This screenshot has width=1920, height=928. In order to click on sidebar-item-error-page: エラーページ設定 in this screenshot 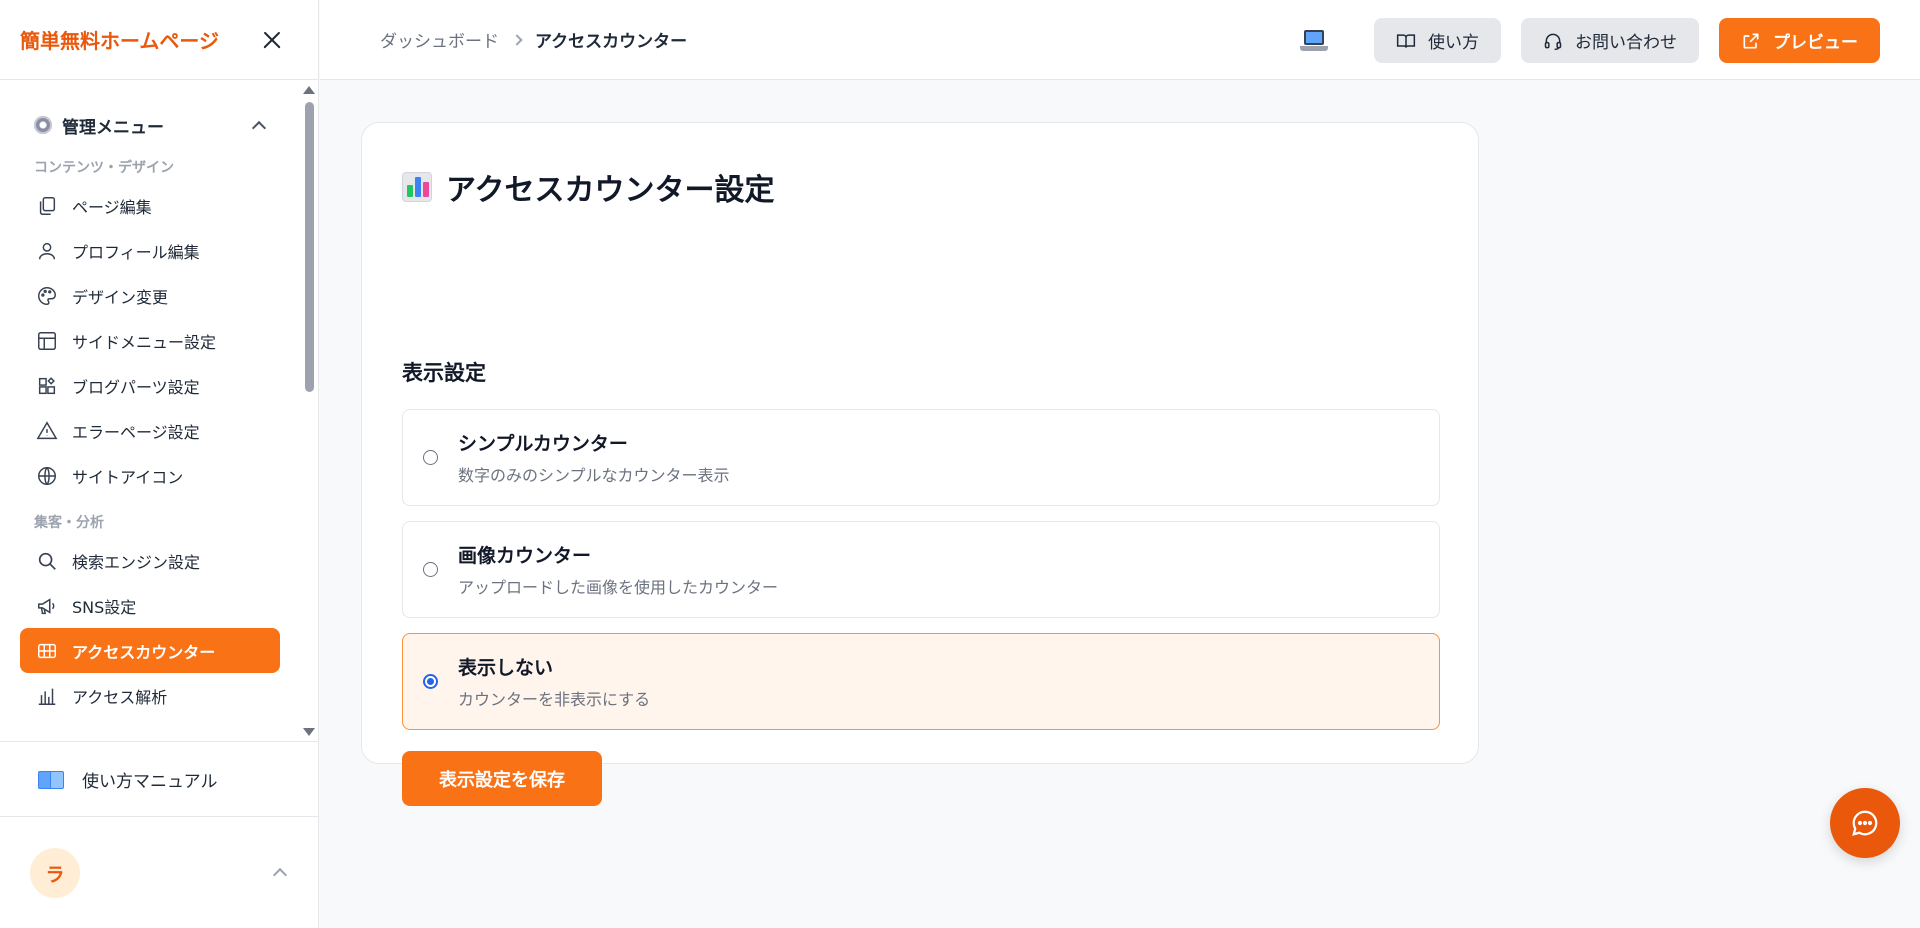, I will do `click(150, 430)`.